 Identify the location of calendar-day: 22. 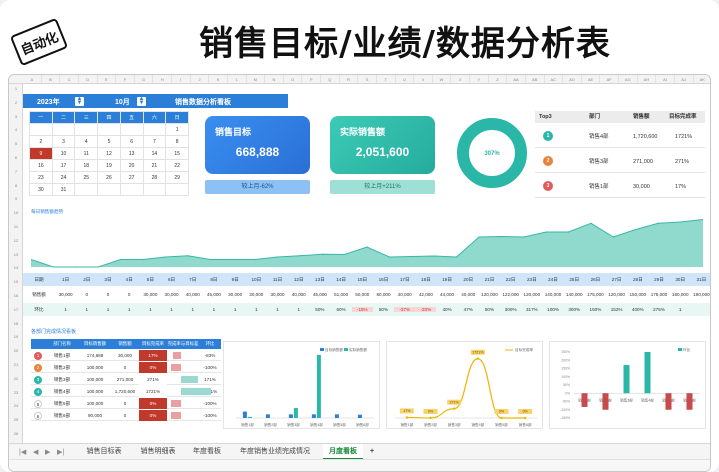
(177, 165).